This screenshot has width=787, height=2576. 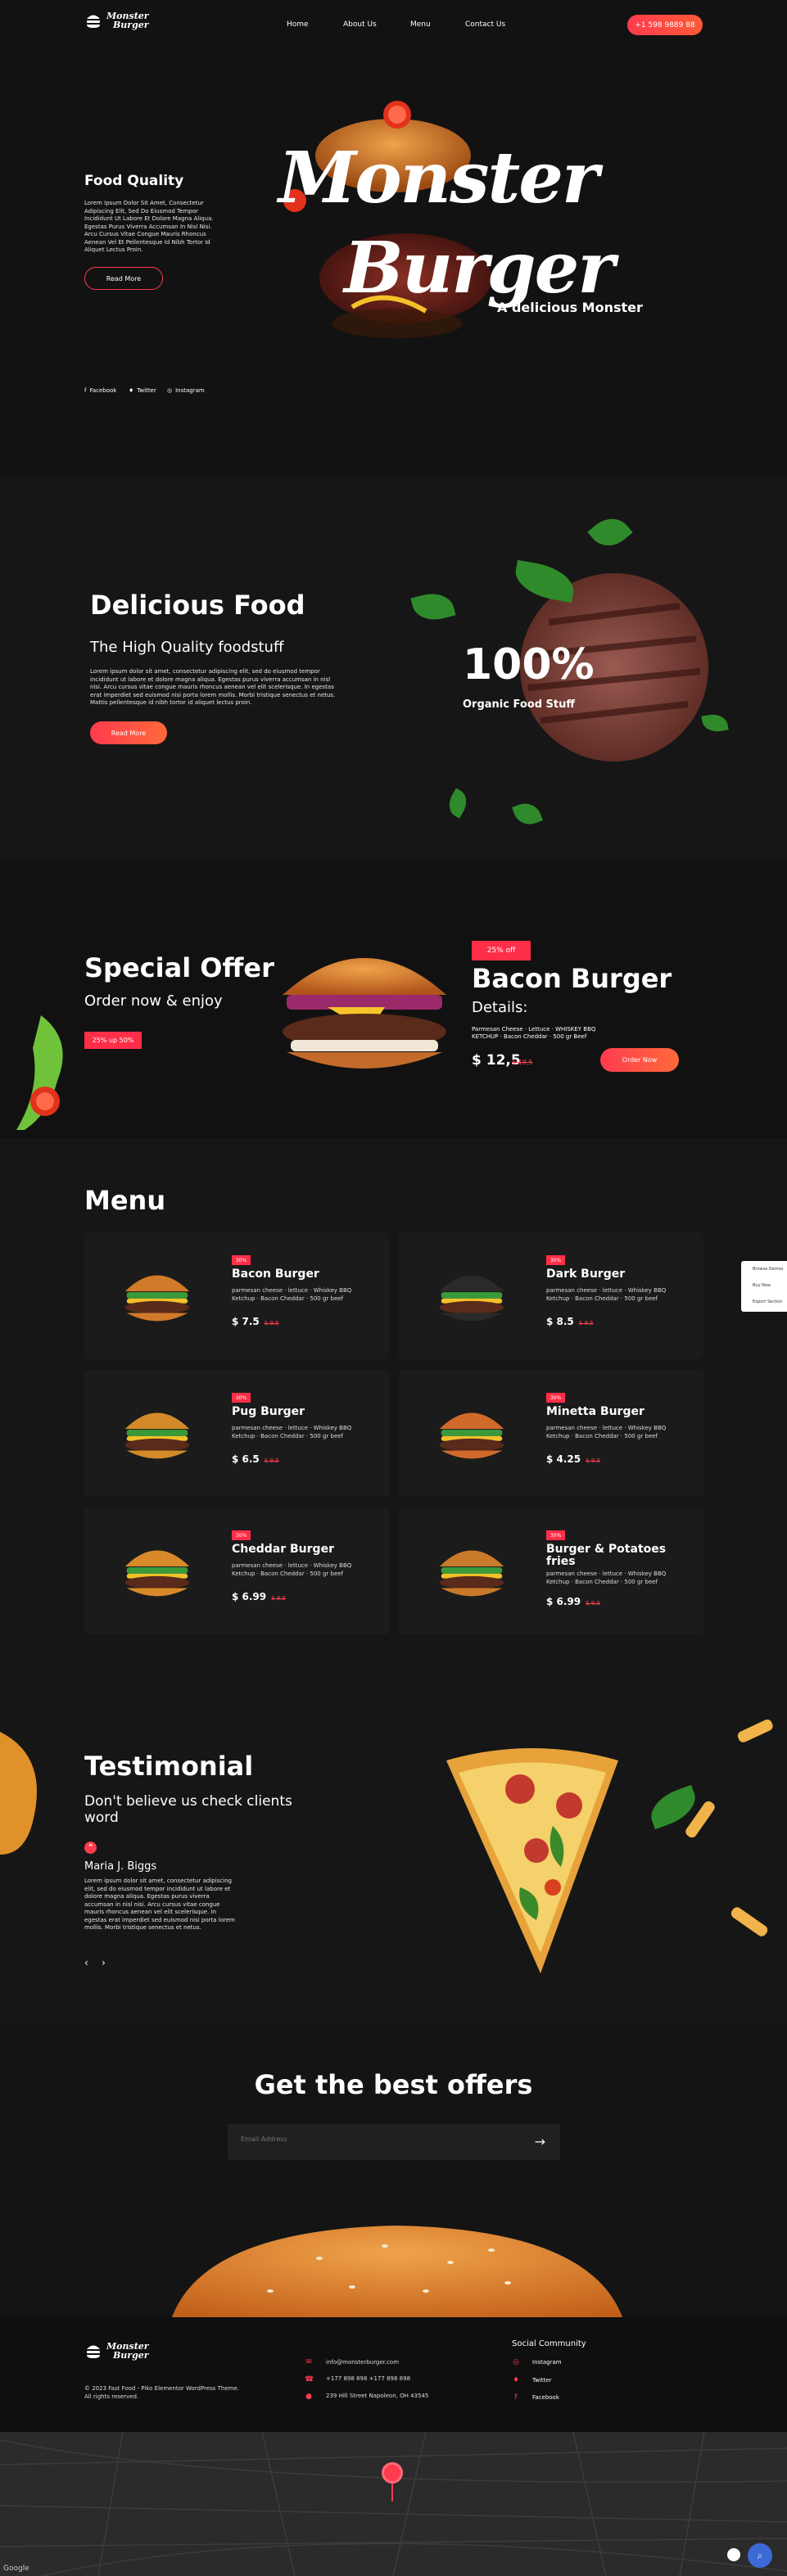 What do you see at coordinates (547, 2362) in the screenshot?
I see `footer-instagram-link: Instagram` at bounding box center [547, 2362].